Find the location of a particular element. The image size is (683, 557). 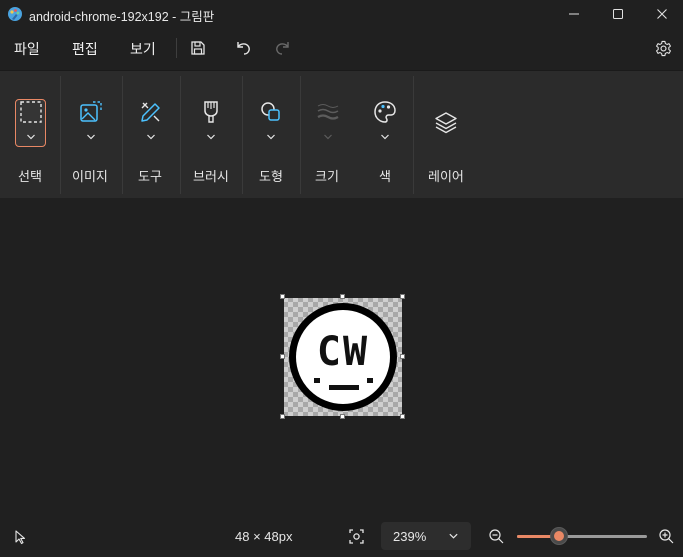

close-button is located at coordinates (661, 14).